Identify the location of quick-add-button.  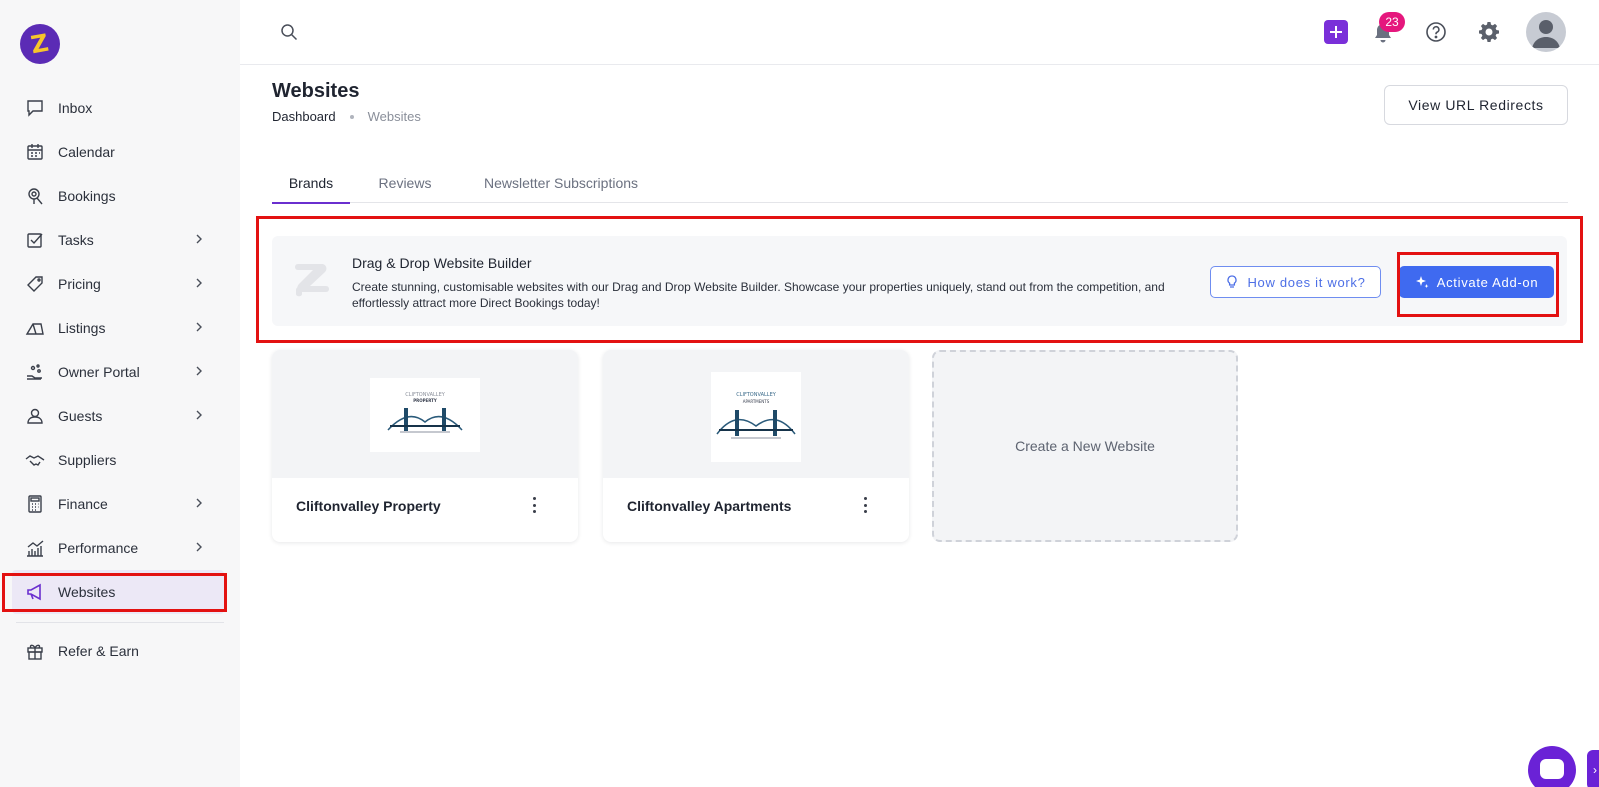
(1336, 32).